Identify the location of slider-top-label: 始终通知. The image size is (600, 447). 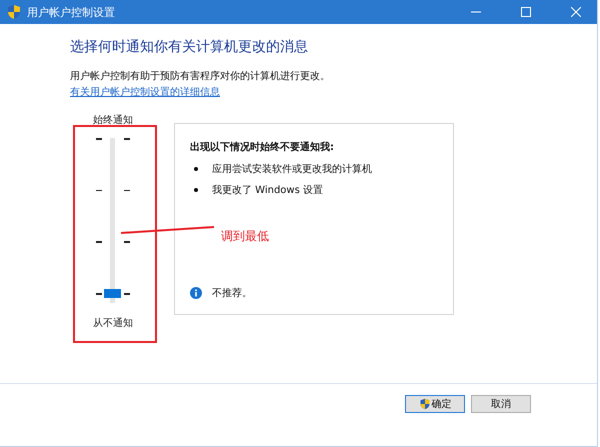
(113, 120).